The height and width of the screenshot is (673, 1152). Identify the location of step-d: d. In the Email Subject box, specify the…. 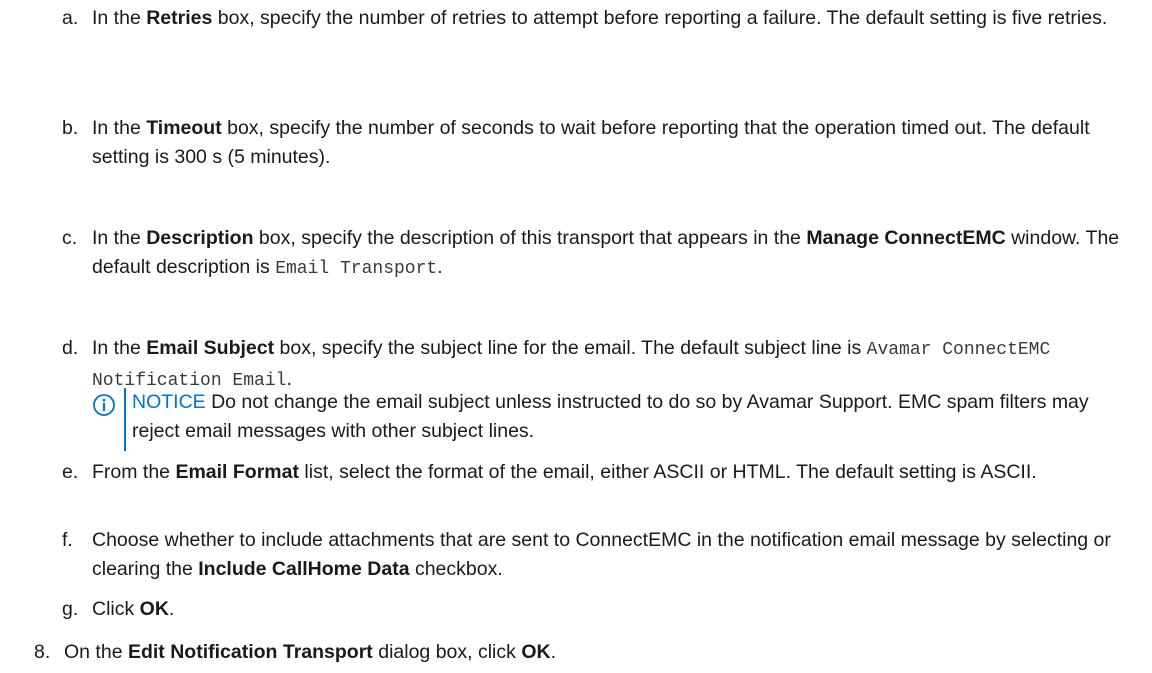
(599, 365).